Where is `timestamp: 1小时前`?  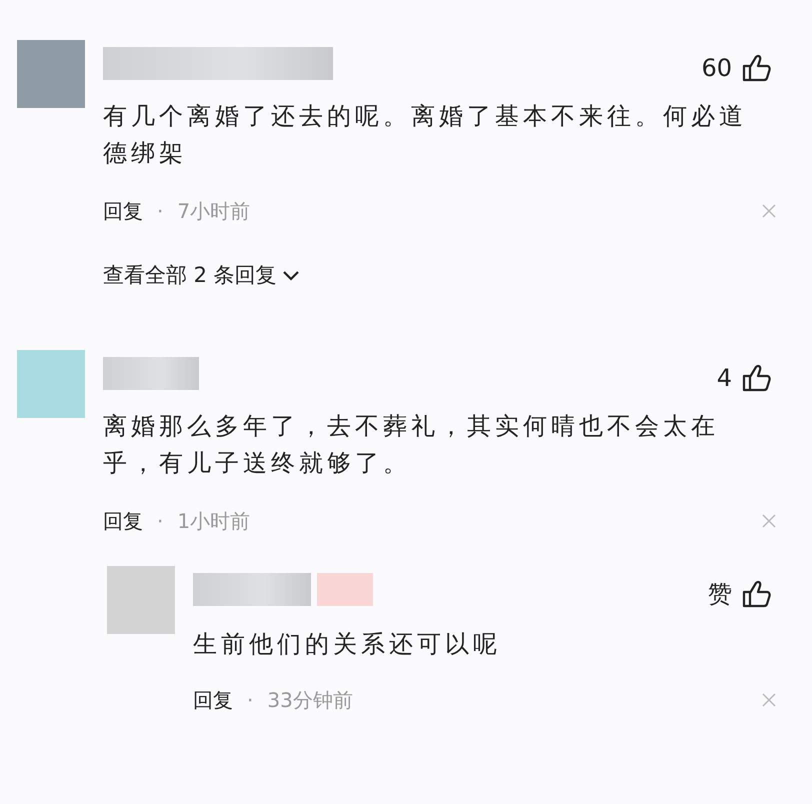 timestamp: 1小时前 is located at coordinates (213, 521).